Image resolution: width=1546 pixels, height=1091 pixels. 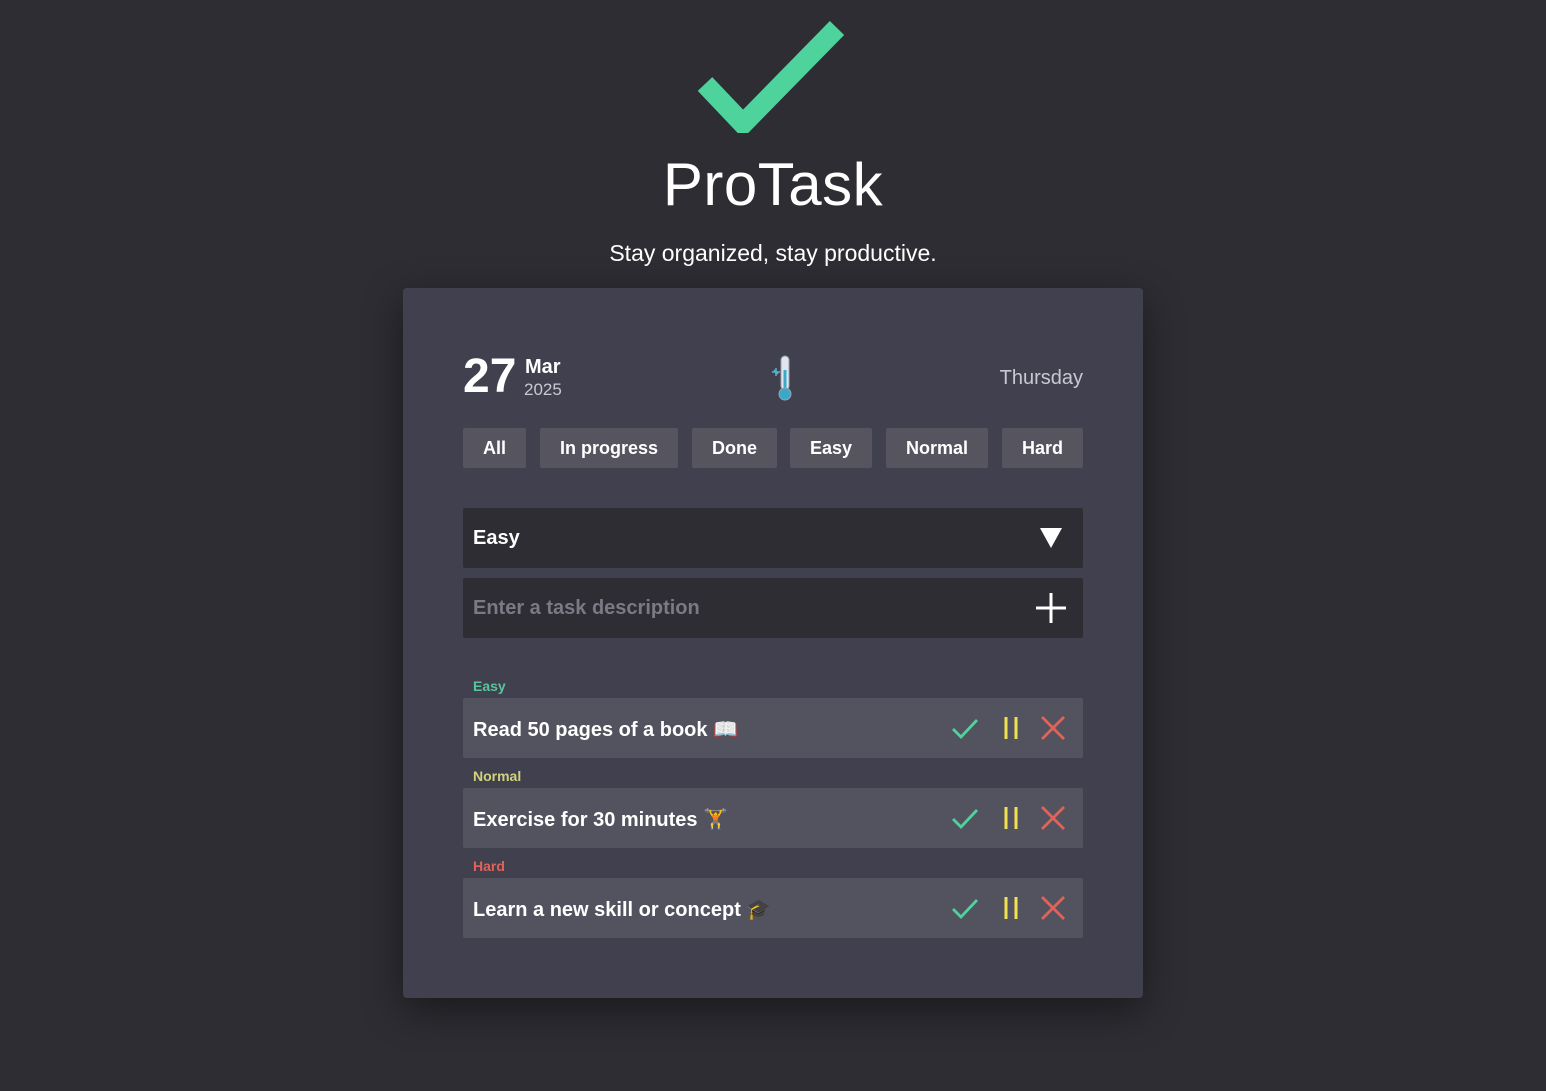 What do you see at coordinates (1042, 448) in the screenshot?
I see `filter-hard-button: Hard` at bounding box center [1042, 448].